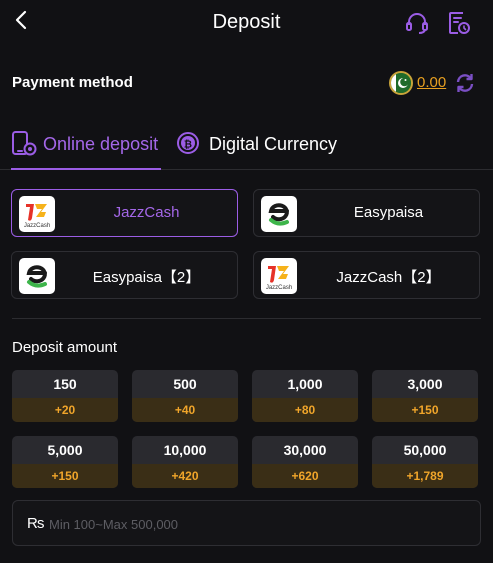 Image resolution: width=493 pixels, height=563 pixels. I want to click on support-button, so click(417, 23).